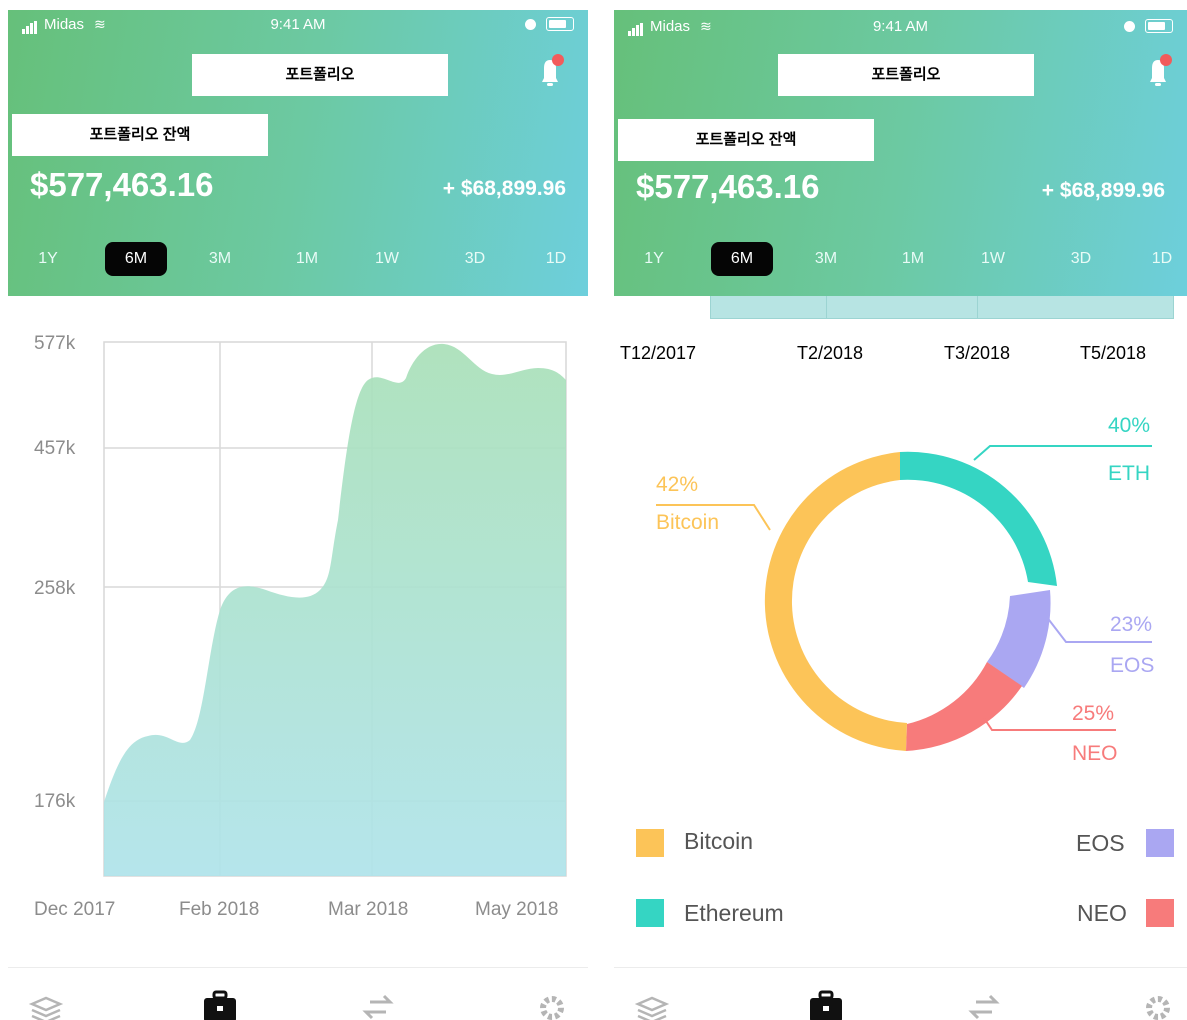 Image resolution: width=1187 pixels, height=1020 pixels. I want to click on chart-strip, so click(942, 307).